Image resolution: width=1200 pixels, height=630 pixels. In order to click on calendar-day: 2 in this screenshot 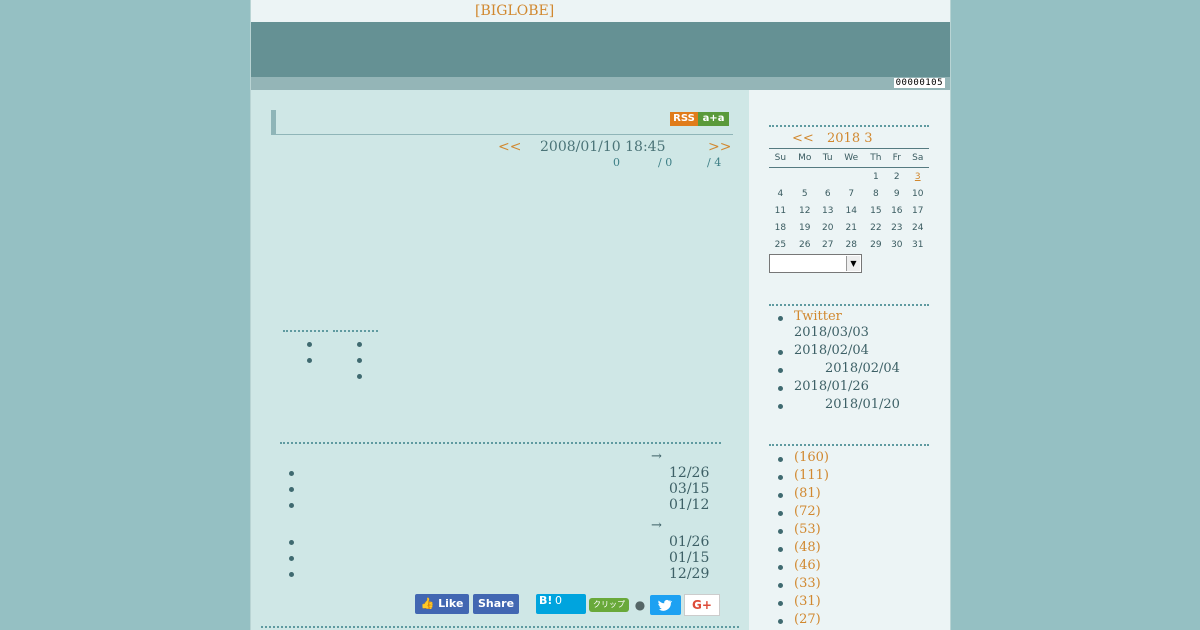, I will do `click(896, 176)`.